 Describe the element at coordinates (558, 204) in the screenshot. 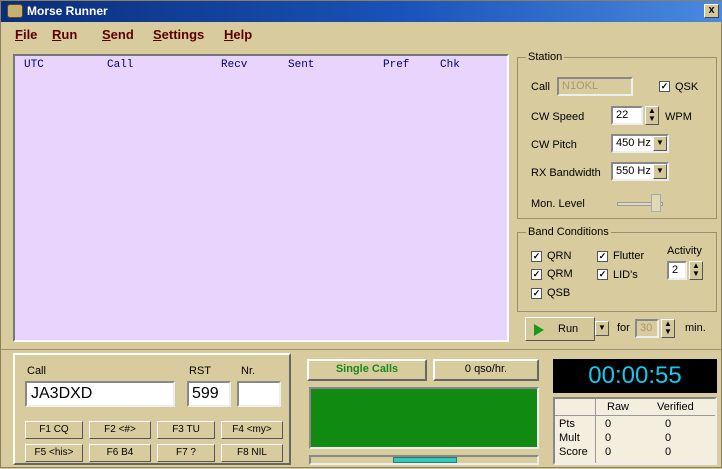

I see `mon-level-label: Mon. Level` at that location.